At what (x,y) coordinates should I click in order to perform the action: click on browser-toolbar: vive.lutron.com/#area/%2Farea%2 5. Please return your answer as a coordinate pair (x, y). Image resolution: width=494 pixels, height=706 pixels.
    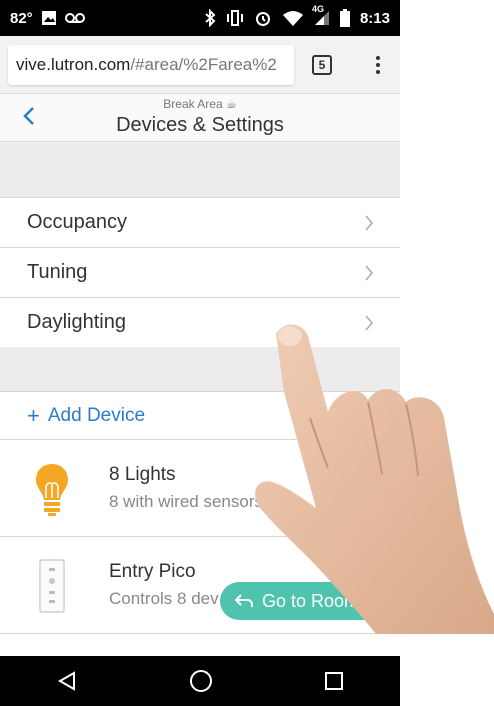
    Looking at the image, I should click on (200, 65).